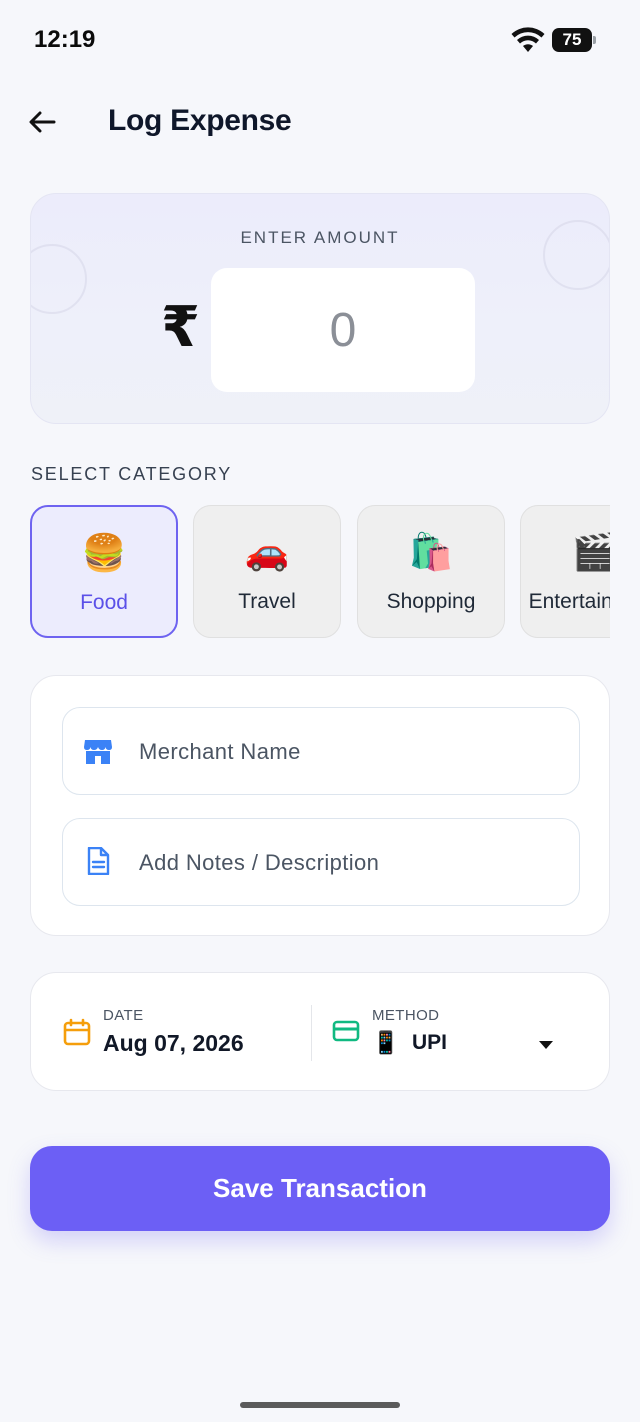  Describe the element at coordinates (104, 552) in the screenshot. I see `burger-icon: 🍔` at that location.